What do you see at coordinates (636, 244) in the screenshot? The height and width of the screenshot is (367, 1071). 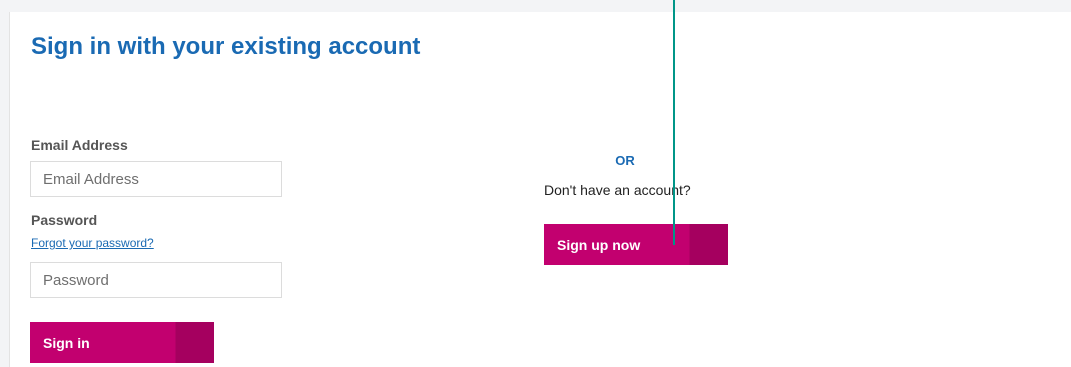 I see `sign-up-button: Sign up now` at bounding box center [636, 244].